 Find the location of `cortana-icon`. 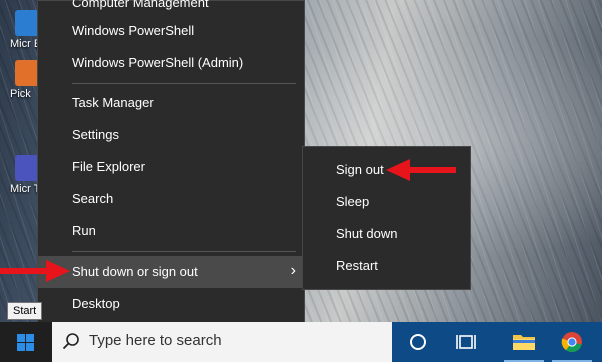

cortana-icon is located at coordinates (418, 342).